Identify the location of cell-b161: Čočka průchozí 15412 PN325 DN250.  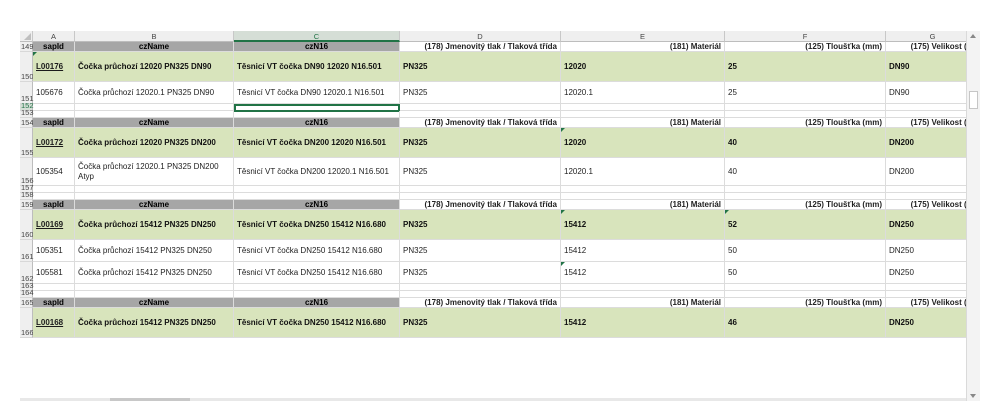
(154, 251).